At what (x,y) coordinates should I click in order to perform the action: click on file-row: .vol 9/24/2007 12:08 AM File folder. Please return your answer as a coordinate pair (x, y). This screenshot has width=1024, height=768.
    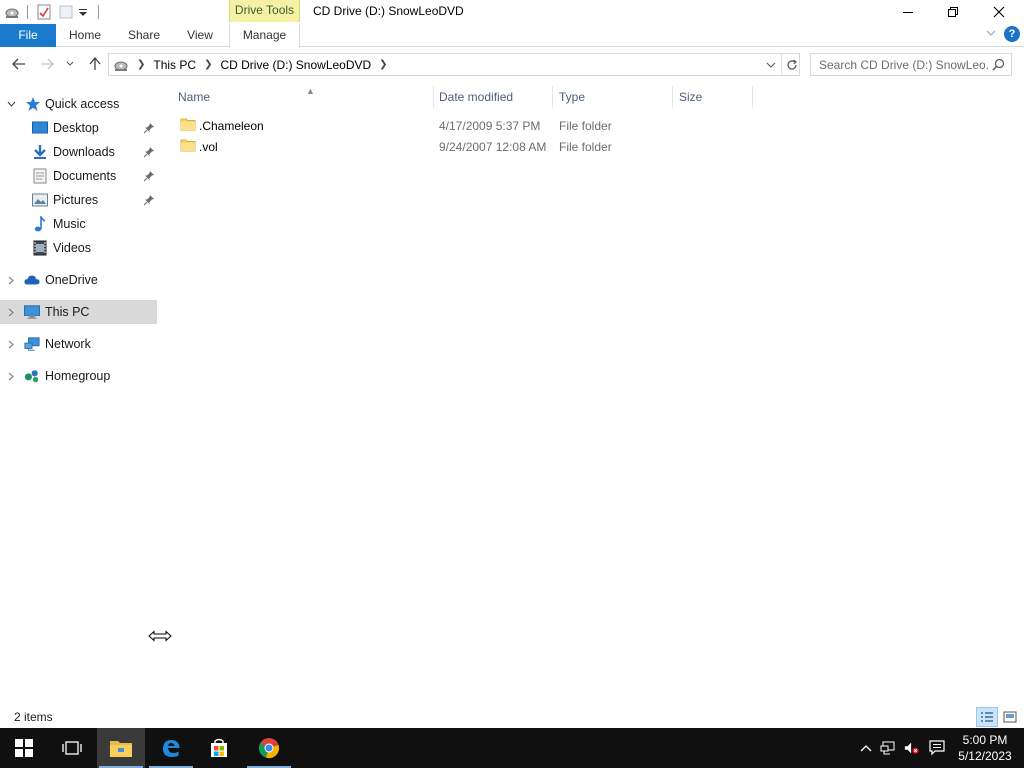
    Looking at the image, I should click on (476, 146).